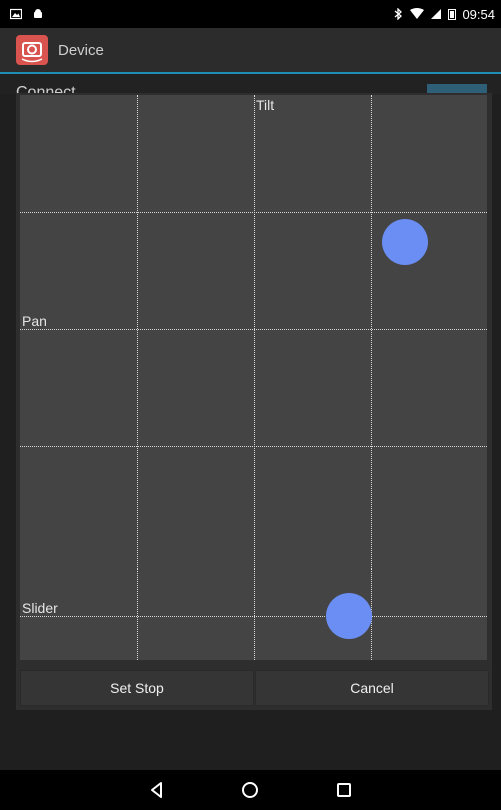 Image resolution: width=501 pixels, height=810 pixels. What do you see at coordinates (137, 688) in the screenshot?
I see `set-stop-button: Set Stop` at bounding box center [137, 688].